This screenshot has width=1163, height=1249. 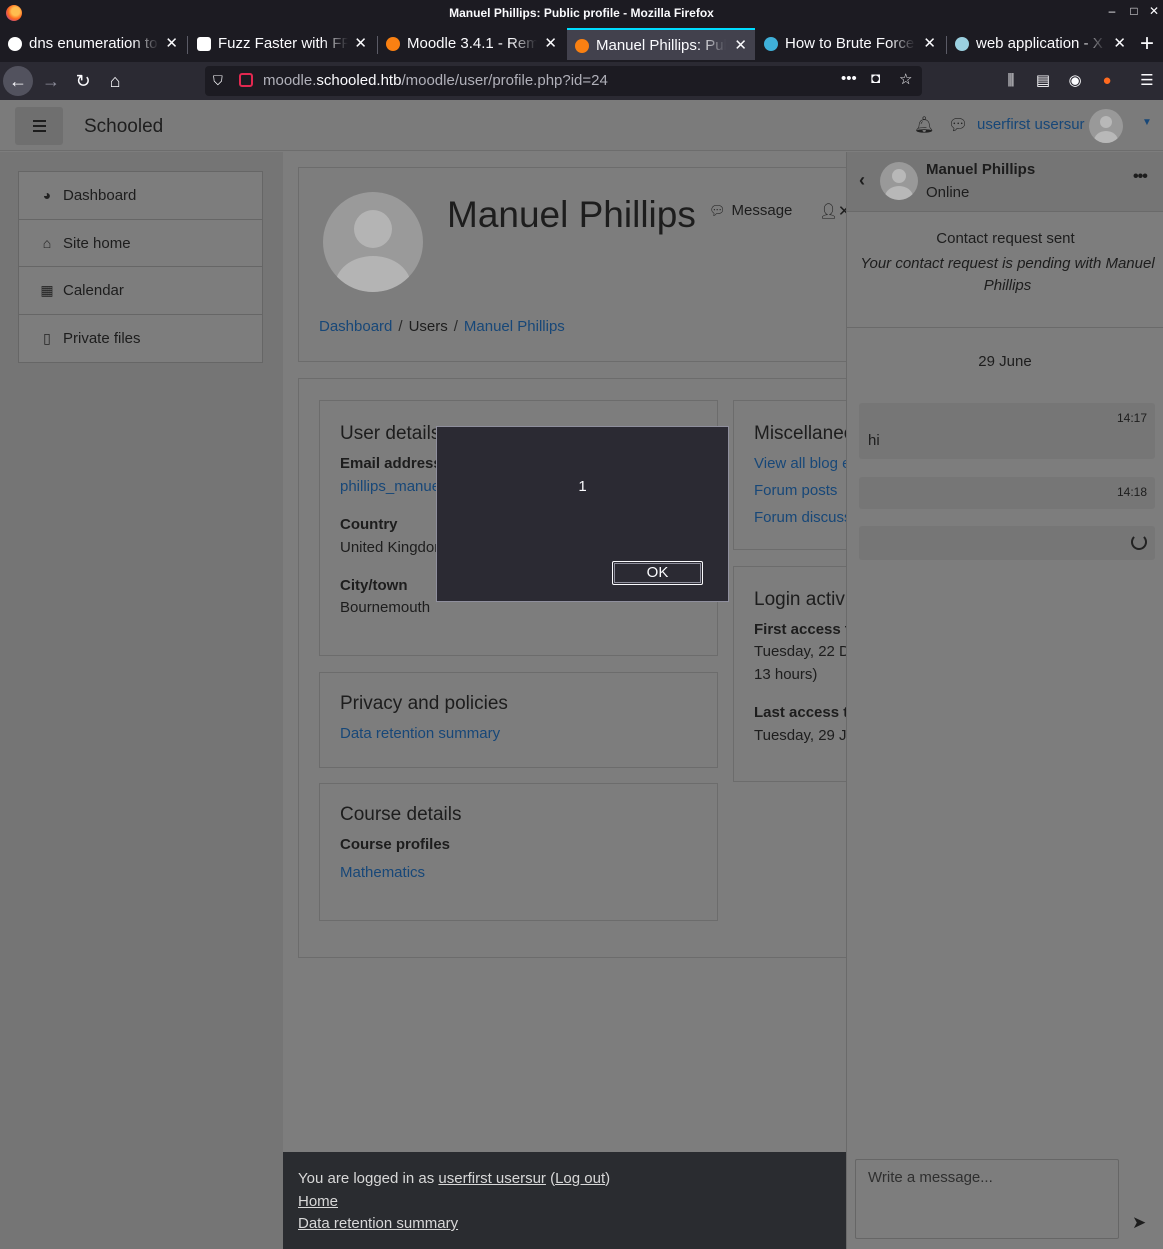 What do you see at coordinates (424, 703) in the screenshot?
I see `privacy-title: Privacy and policies` at bounding box center [424, 703].